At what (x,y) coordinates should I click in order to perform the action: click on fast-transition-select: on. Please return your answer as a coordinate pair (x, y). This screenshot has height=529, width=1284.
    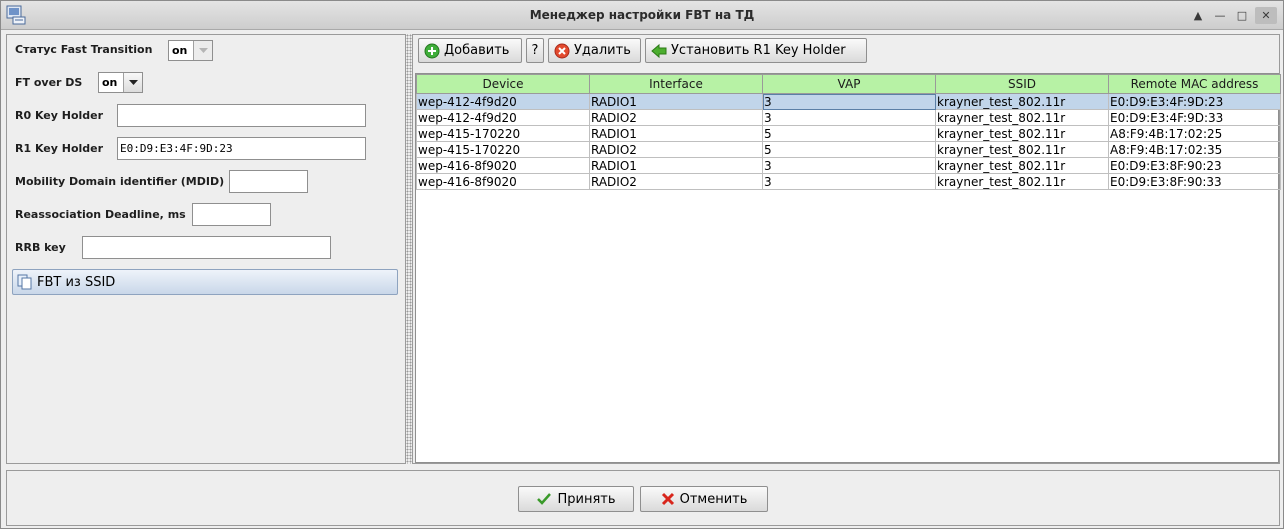
    Looking at the image, I should click on (190, 50).